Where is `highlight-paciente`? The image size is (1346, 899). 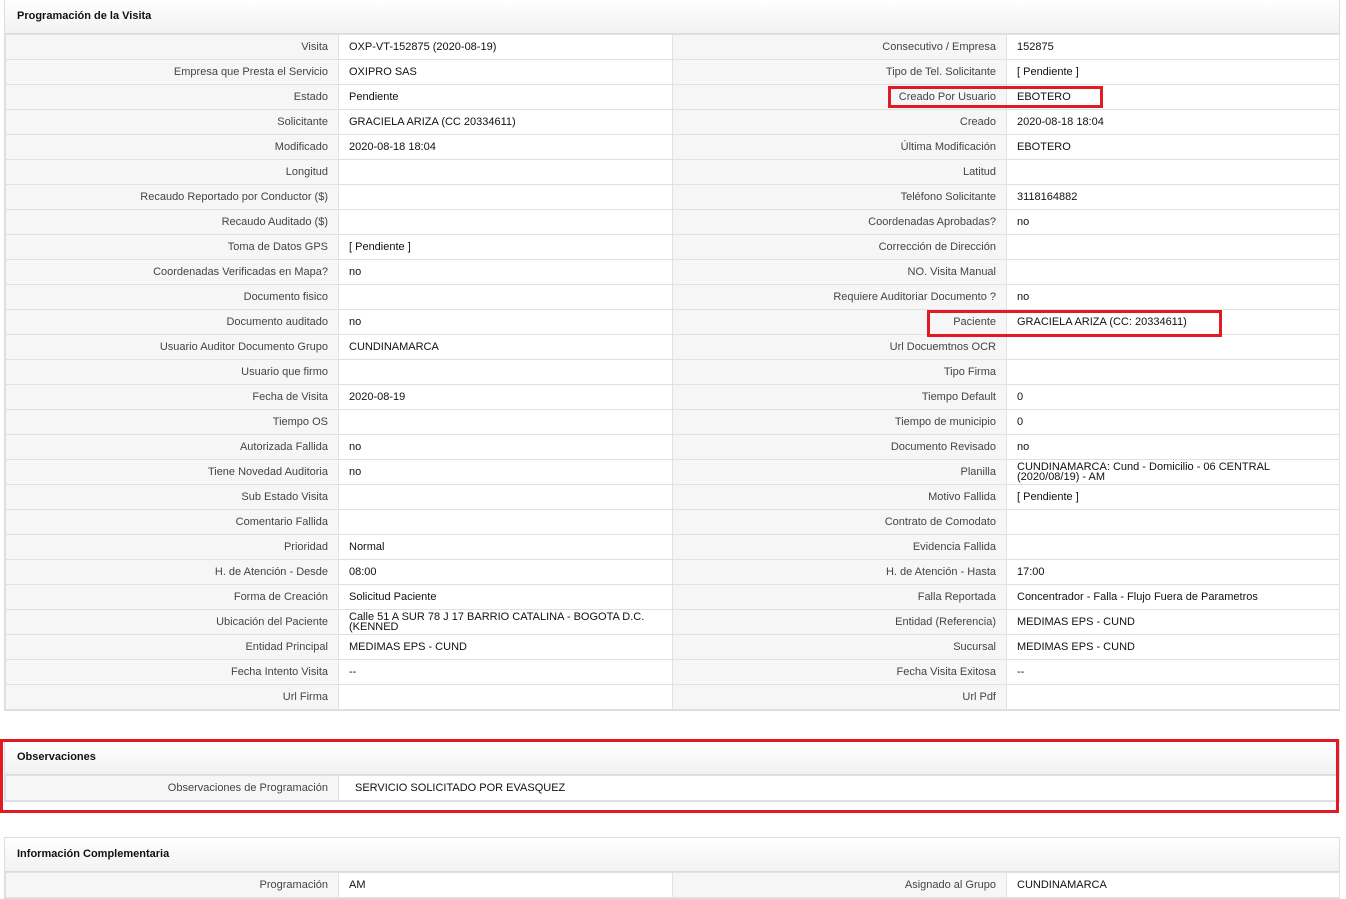
highlight-paciente is located at coordinates (1074, 323).